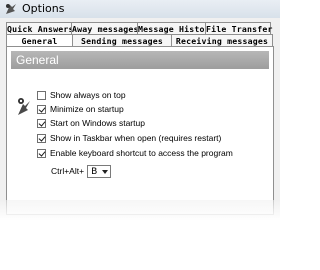  I want to click on section-title: General, so click(37, 60).